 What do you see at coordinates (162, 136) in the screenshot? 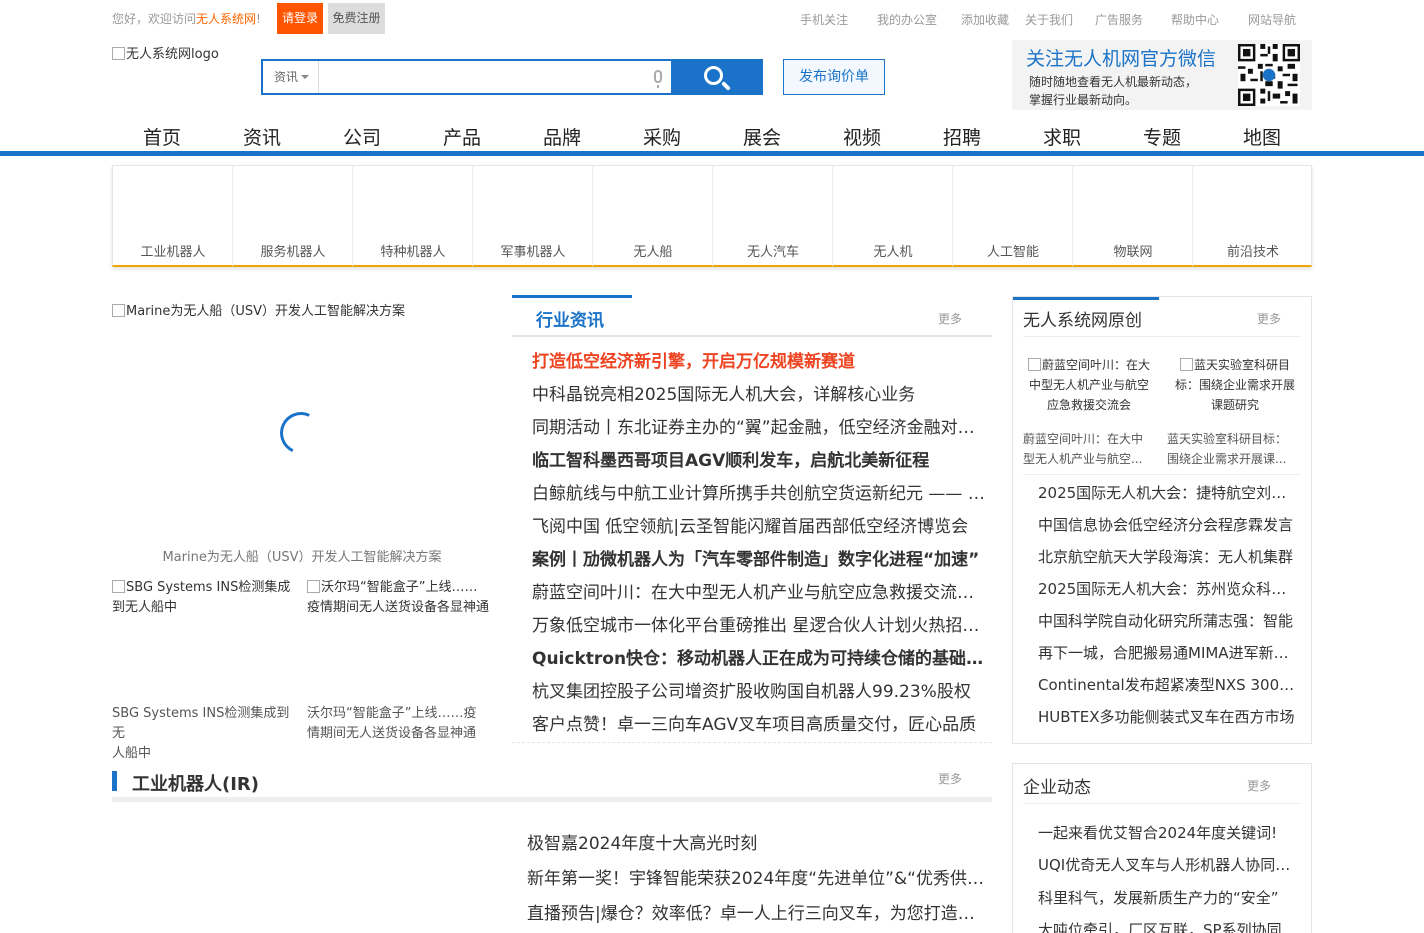
I see `nav-home: 首页` at bounding box center [162, 136].